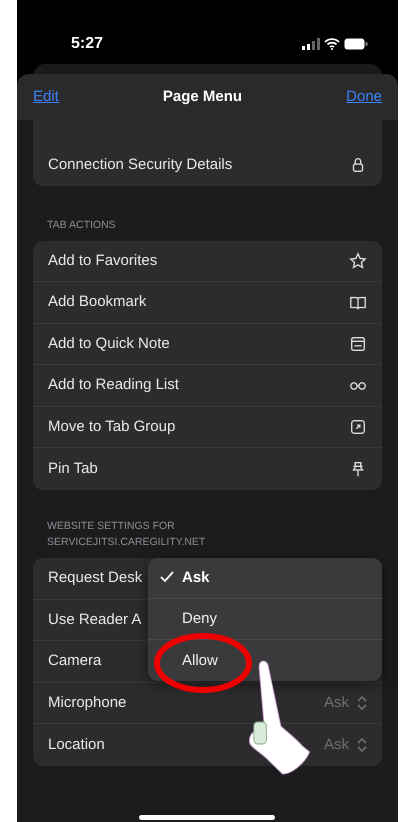  I want to click on row-label: Connection Security Details, so click(140, 165).